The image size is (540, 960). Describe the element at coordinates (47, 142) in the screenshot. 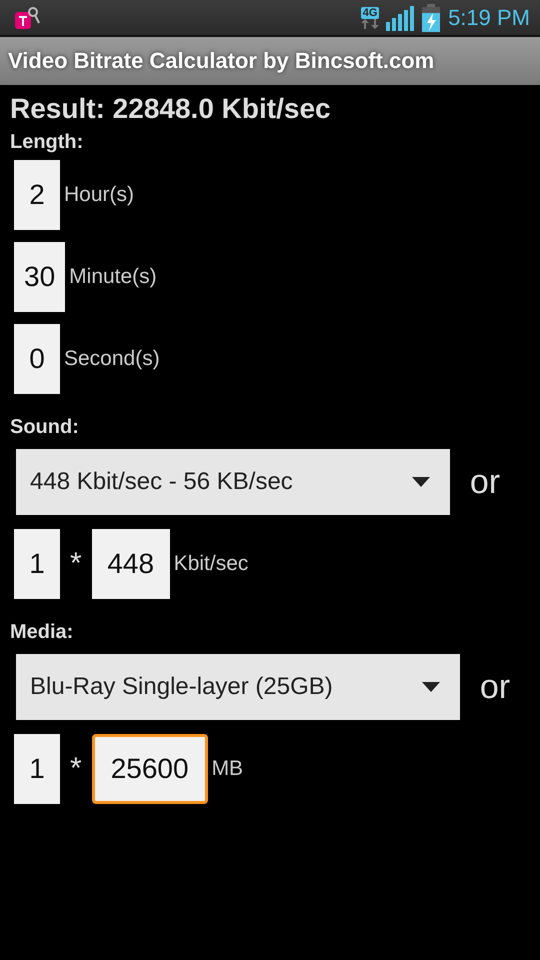

I see `section-label: Length:` at that location.